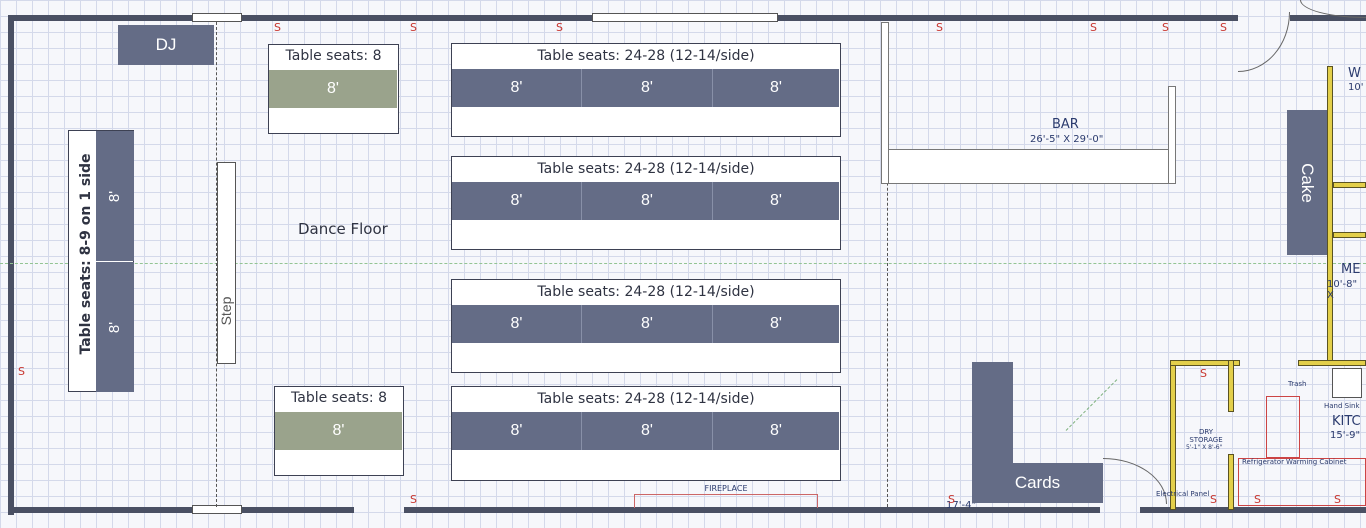 The width and height of the screenshot is (1366, 528). I want to click on cake-table: Cake, so click(1307, 182).